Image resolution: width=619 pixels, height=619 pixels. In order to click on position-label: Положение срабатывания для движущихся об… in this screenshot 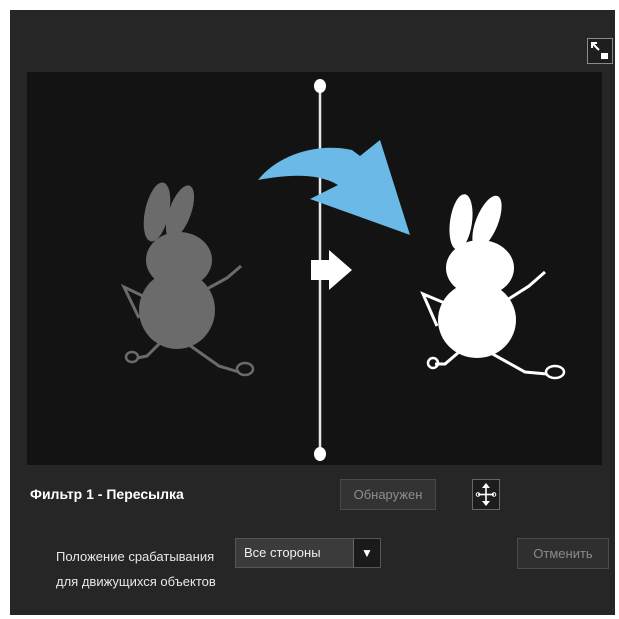, I will do `click(136, 569)`.